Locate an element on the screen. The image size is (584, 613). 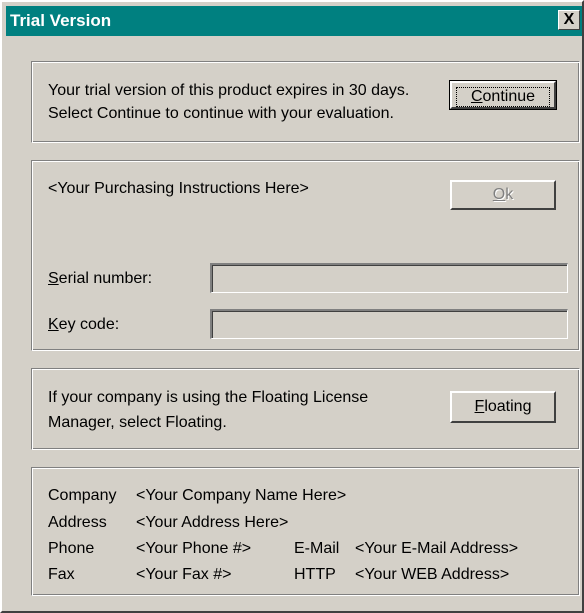
floating-button: Floating is located at coordinates (503, 407).